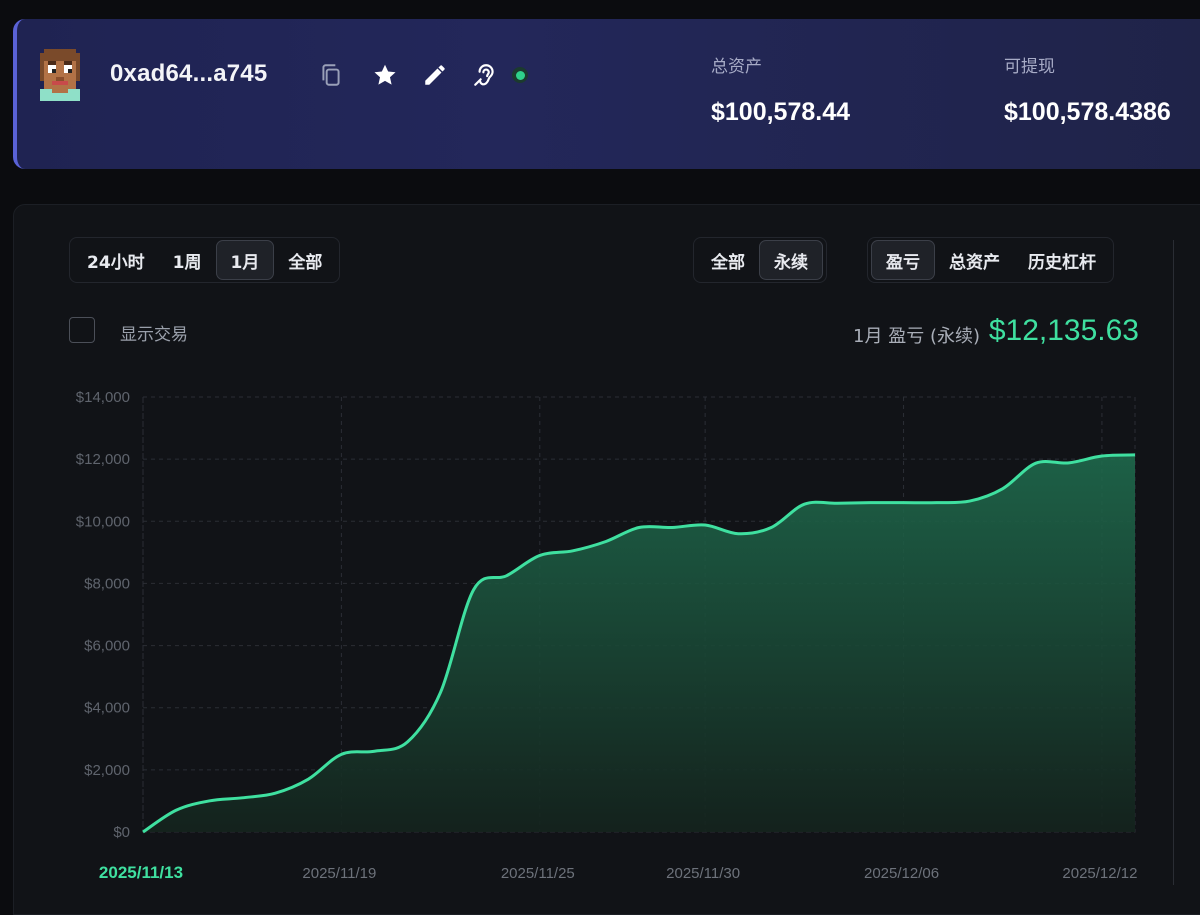 This screenshot has height=915, width=1200. Describe the element at coordinates (245, 260) in the screenshot. I see `tab-1m: 1月` at that location.